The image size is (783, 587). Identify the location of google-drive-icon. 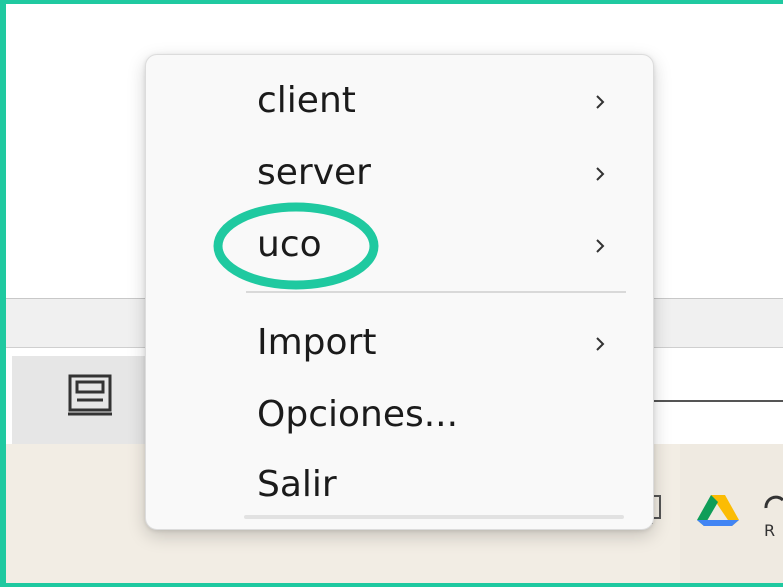
(718, 511).